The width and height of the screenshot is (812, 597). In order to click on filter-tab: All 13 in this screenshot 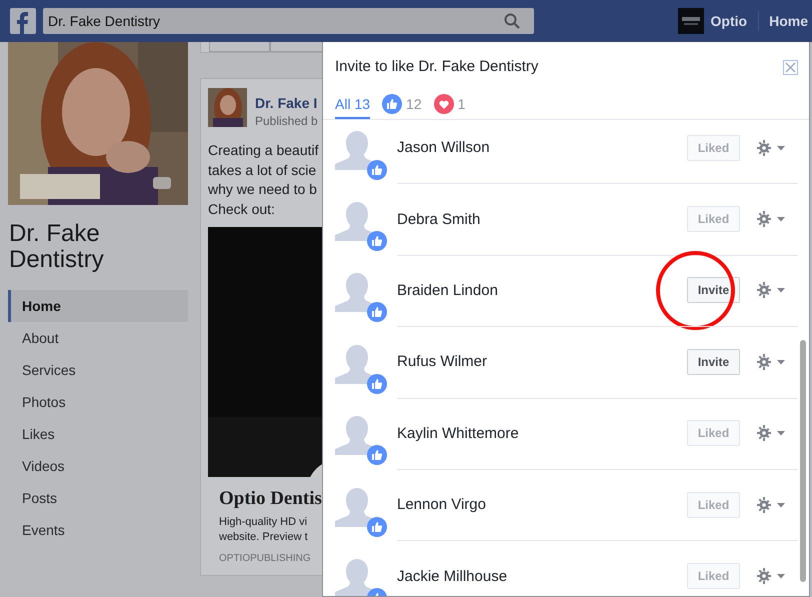, I will do `click(352, 105)`.